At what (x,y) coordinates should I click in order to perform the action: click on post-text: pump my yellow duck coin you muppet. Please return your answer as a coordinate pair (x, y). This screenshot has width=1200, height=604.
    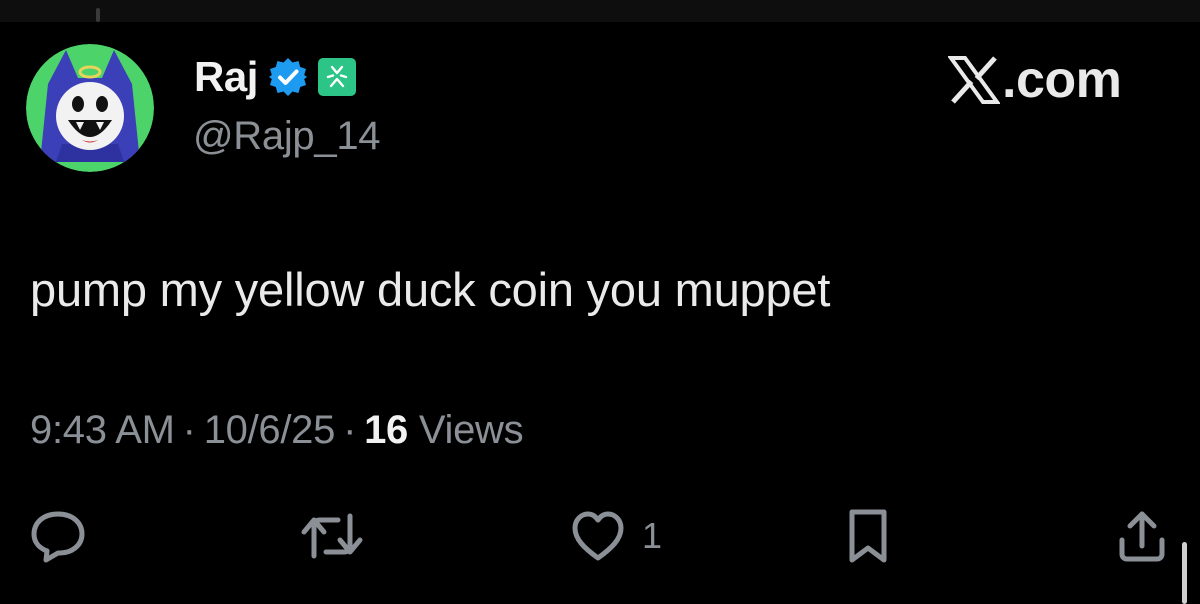
    Looking at the image, I should click on (430, 289).